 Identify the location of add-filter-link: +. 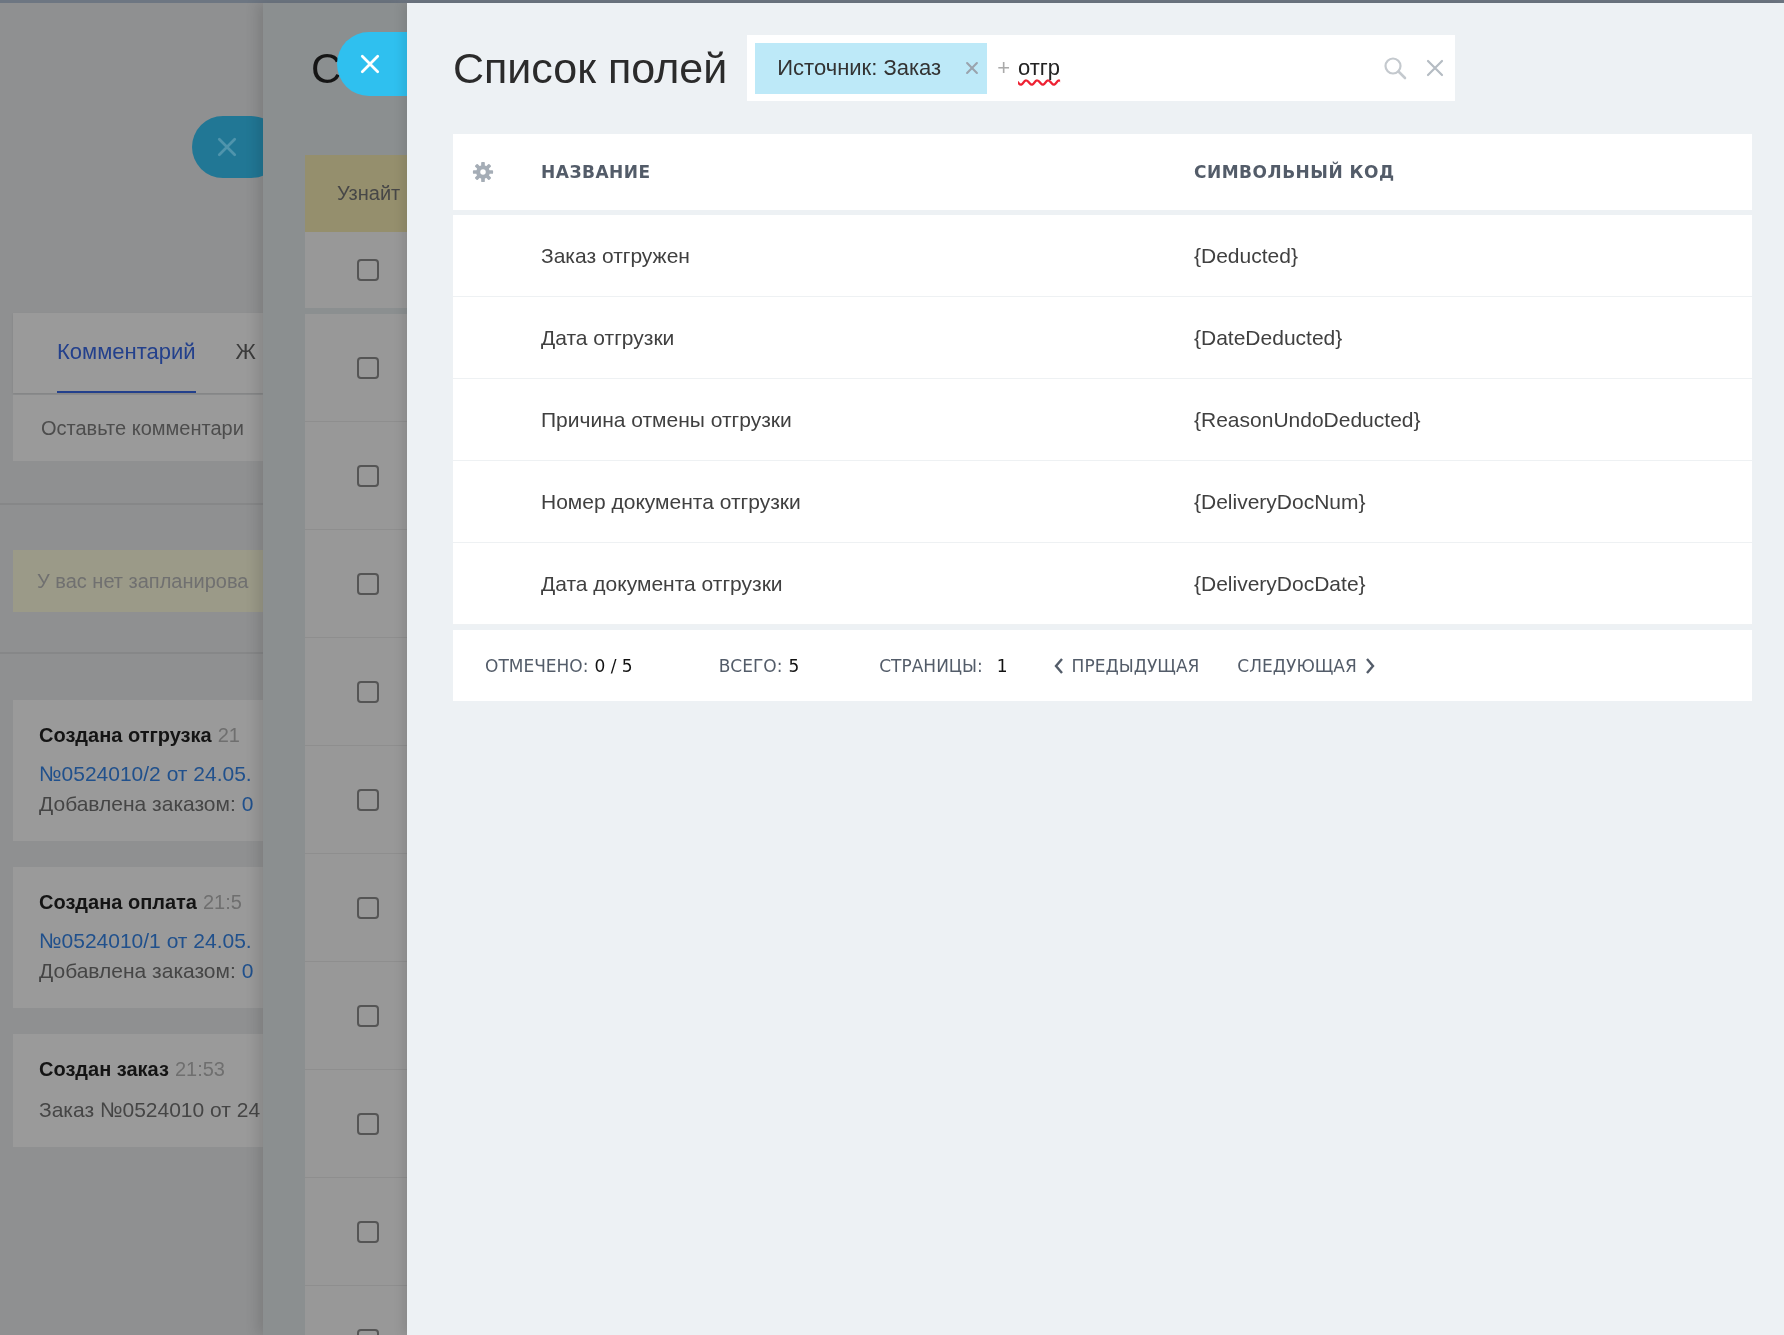
(1003, 68).